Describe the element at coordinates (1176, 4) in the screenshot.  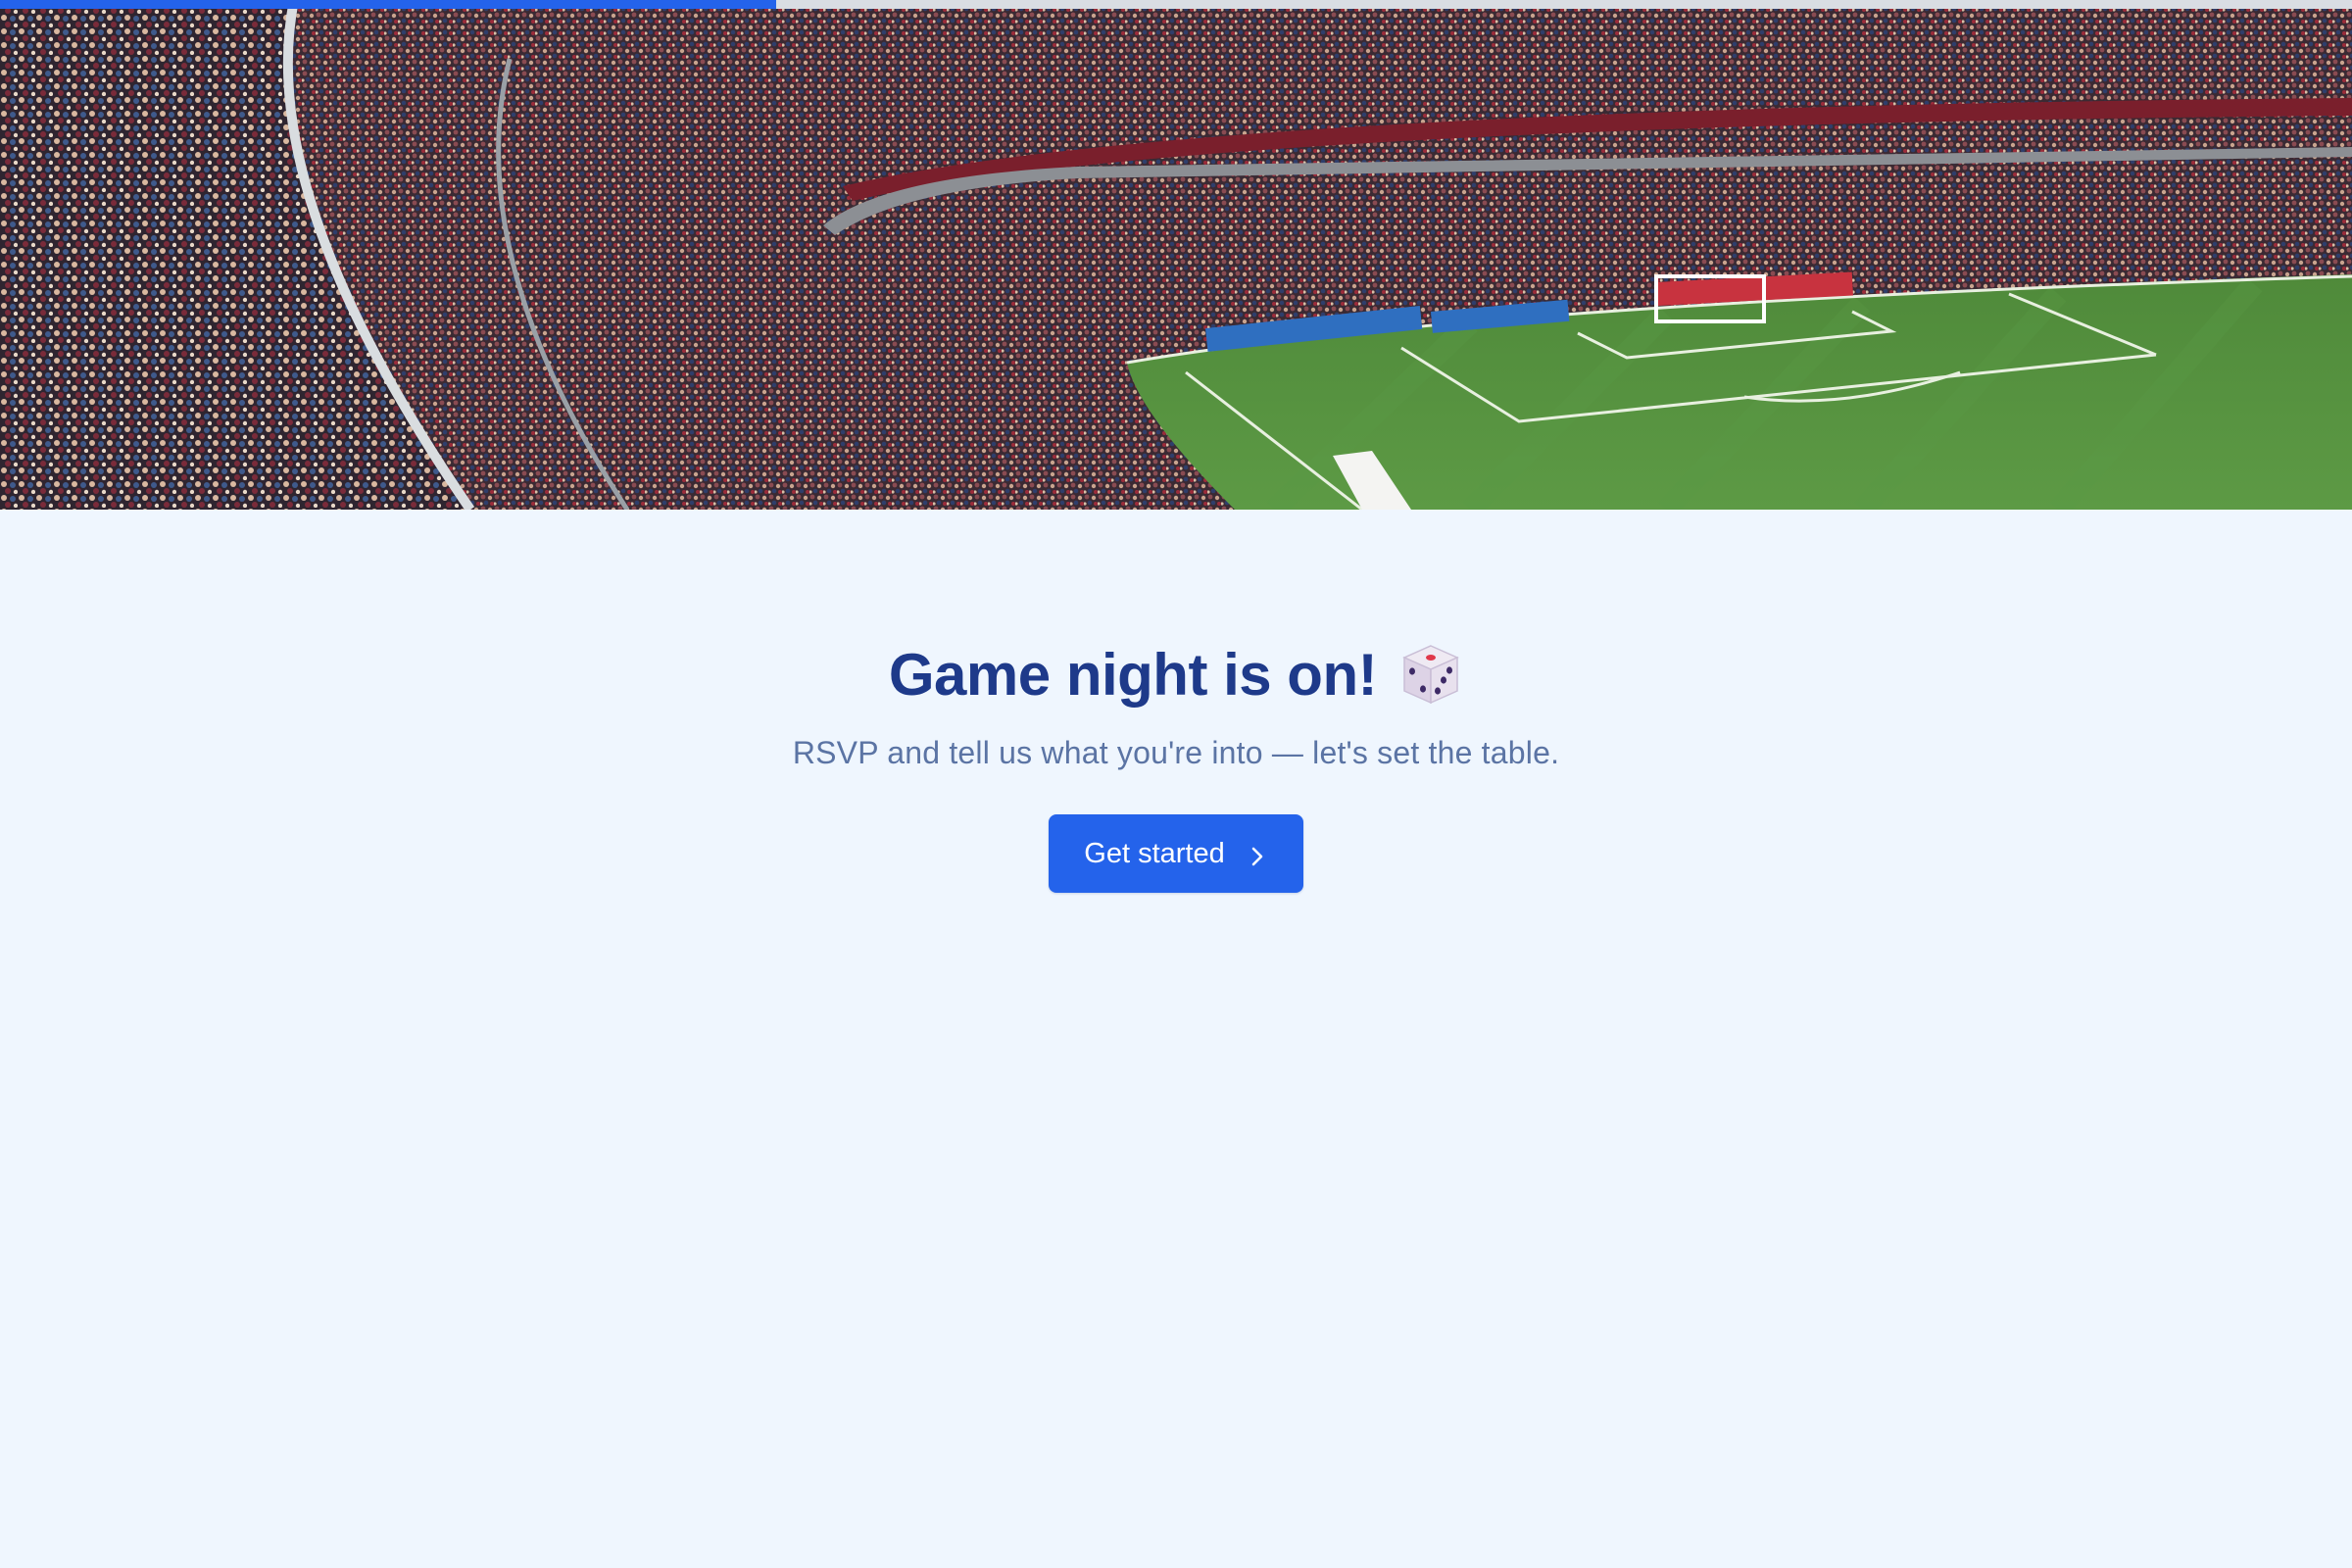
I see `progress-bar` at that location.